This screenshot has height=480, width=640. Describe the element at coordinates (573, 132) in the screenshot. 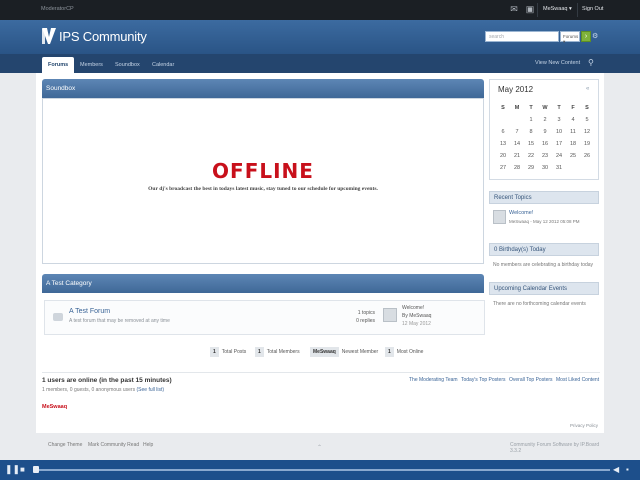

I see `calendar-day: 11` at that location.